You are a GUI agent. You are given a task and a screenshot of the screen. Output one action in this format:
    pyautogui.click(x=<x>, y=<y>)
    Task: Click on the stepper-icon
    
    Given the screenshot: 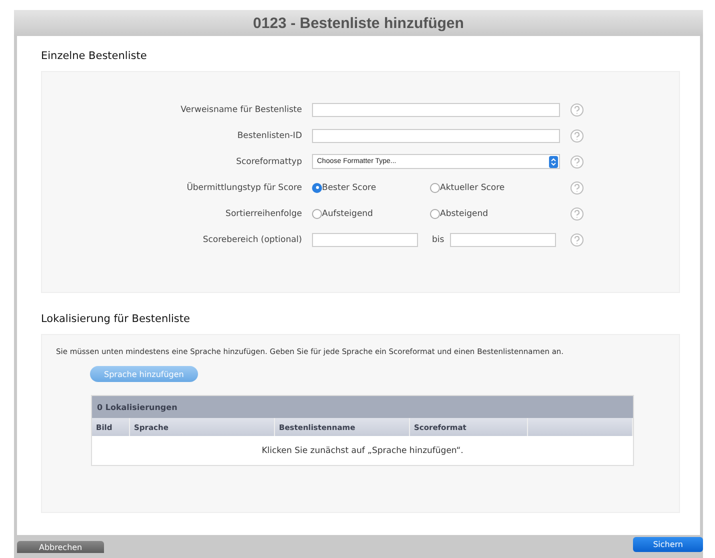 What is the action you would take?
    pyautogui.click(x=553, y=162)
    